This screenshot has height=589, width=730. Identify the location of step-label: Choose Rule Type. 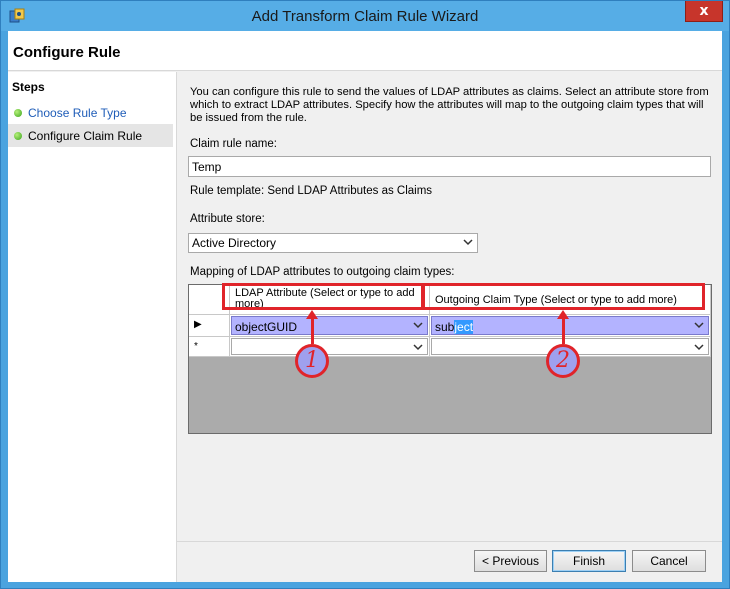
(77, 113).